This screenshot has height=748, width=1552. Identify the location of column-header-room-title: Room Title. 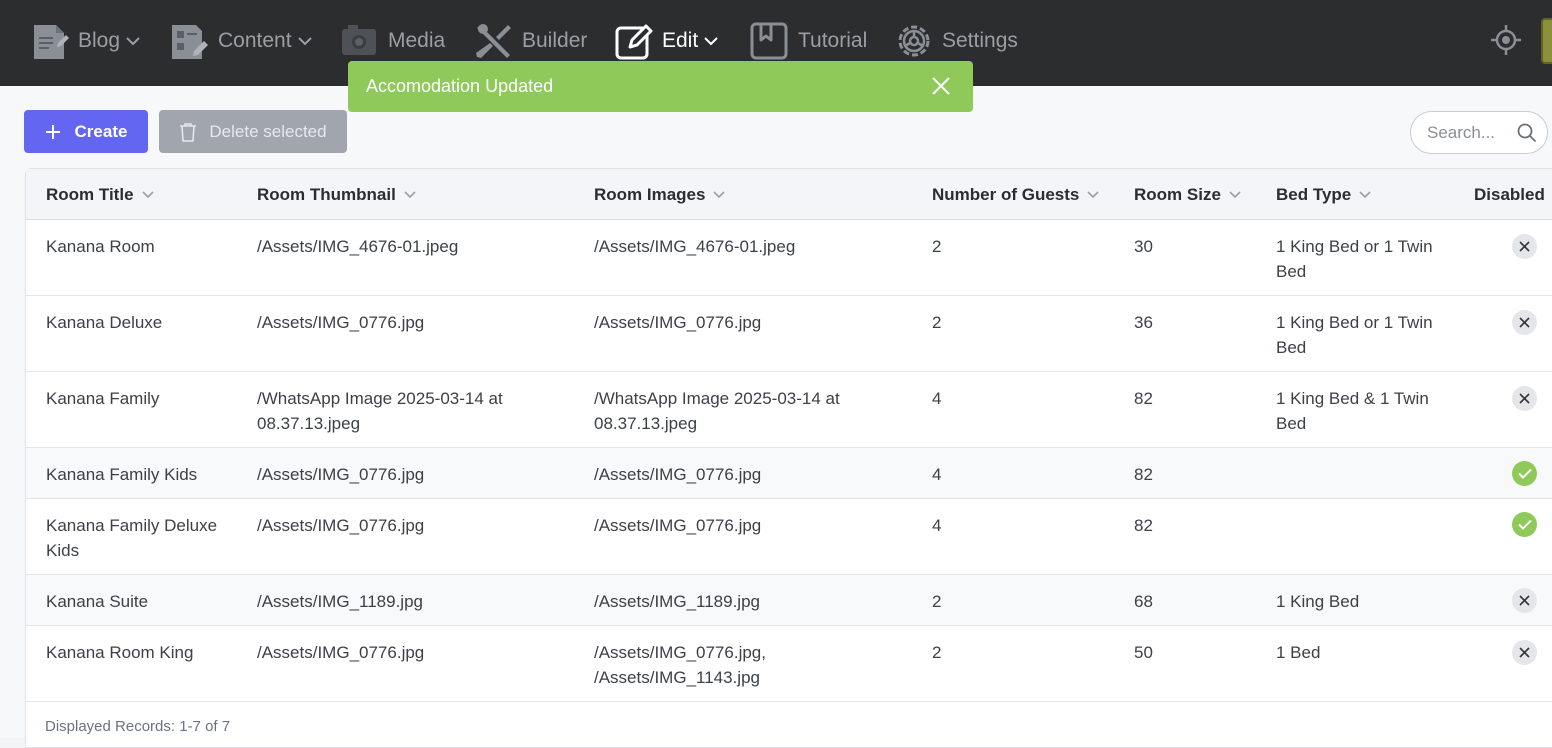
(100, 194).